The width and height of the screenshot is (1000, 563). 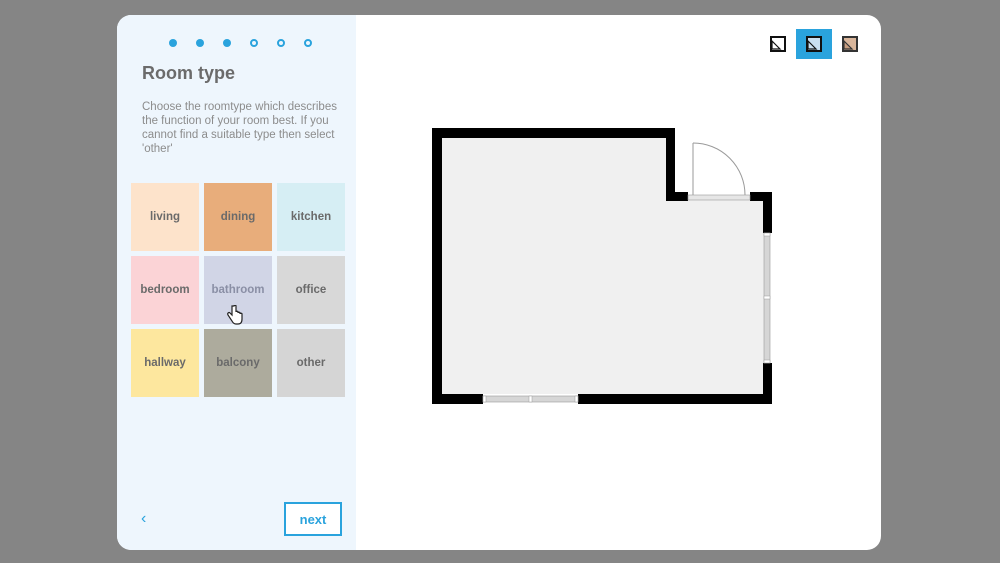 I want to click on window-right, so click(x=767, y=298).